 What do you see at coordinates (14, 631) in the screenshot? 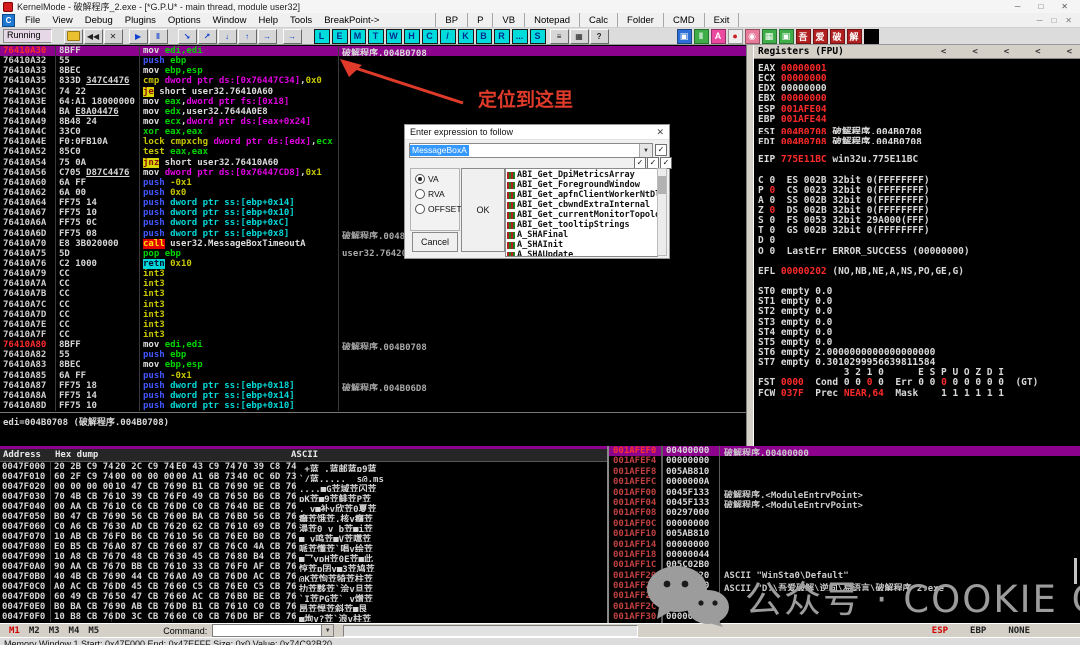
I see `memory-tab-m1: M1` at bounding box center [14, 631].